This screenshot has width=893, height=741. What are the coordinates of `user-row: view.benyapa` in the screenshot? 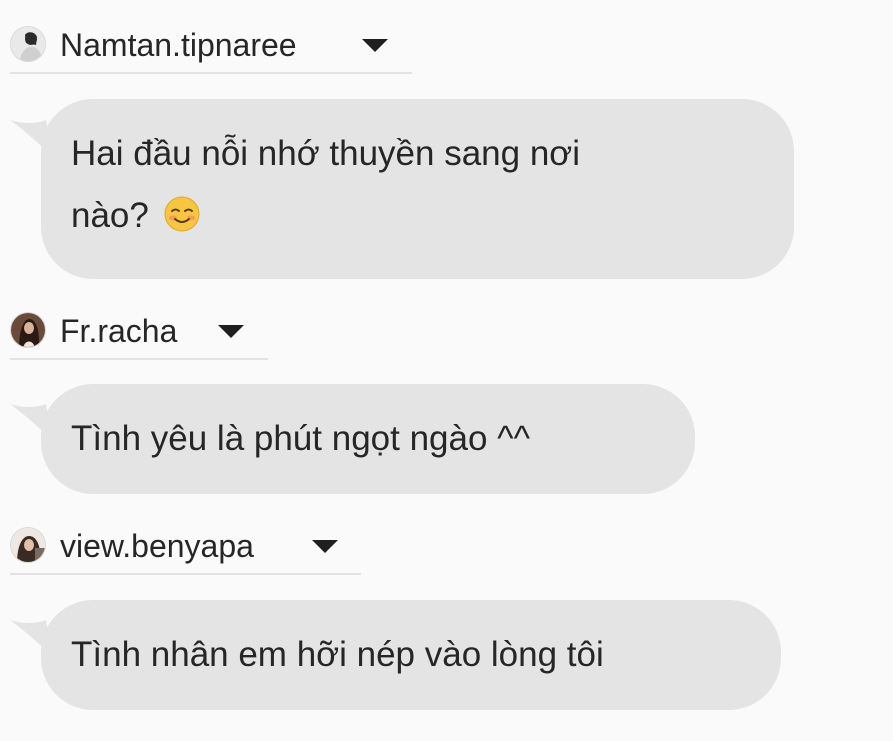 It's located at (185, 551).